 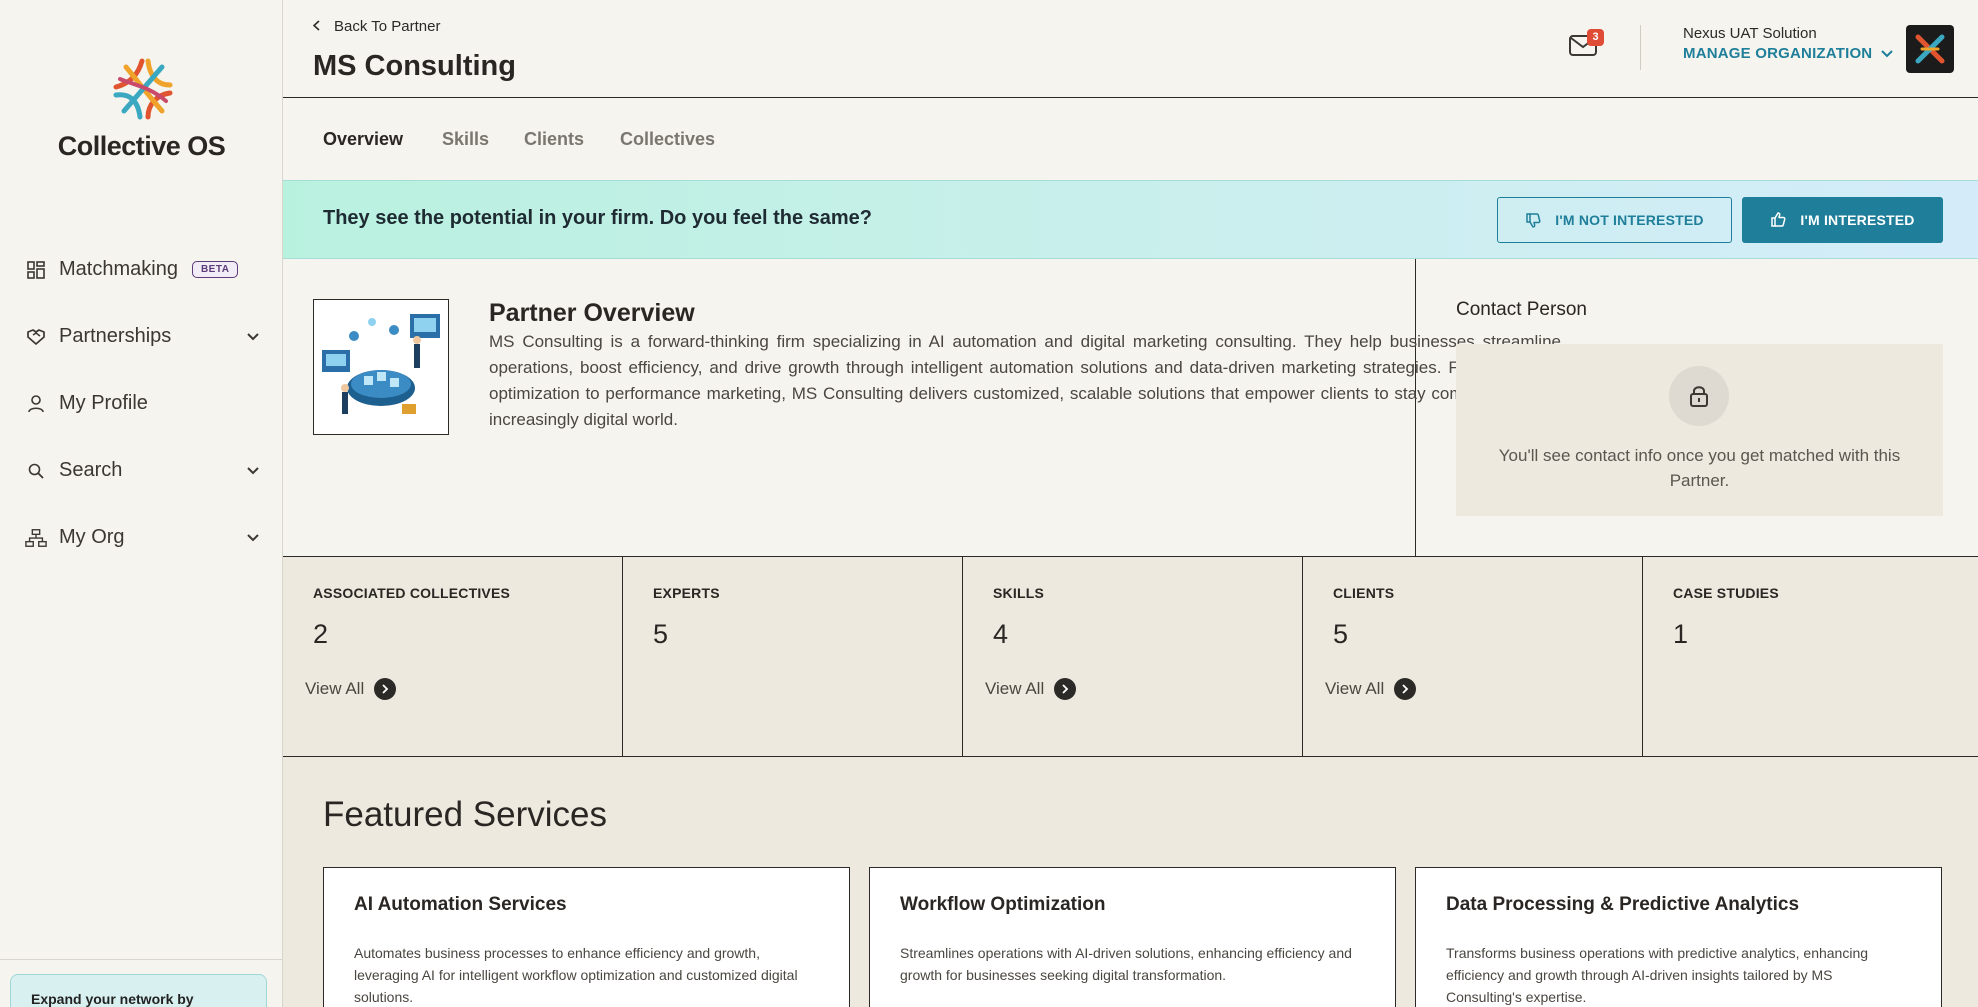 What do you see at coordinates (363, 139) in the screenshot?
I see `tab-overview: Overview` at bounding box center [363, 139].